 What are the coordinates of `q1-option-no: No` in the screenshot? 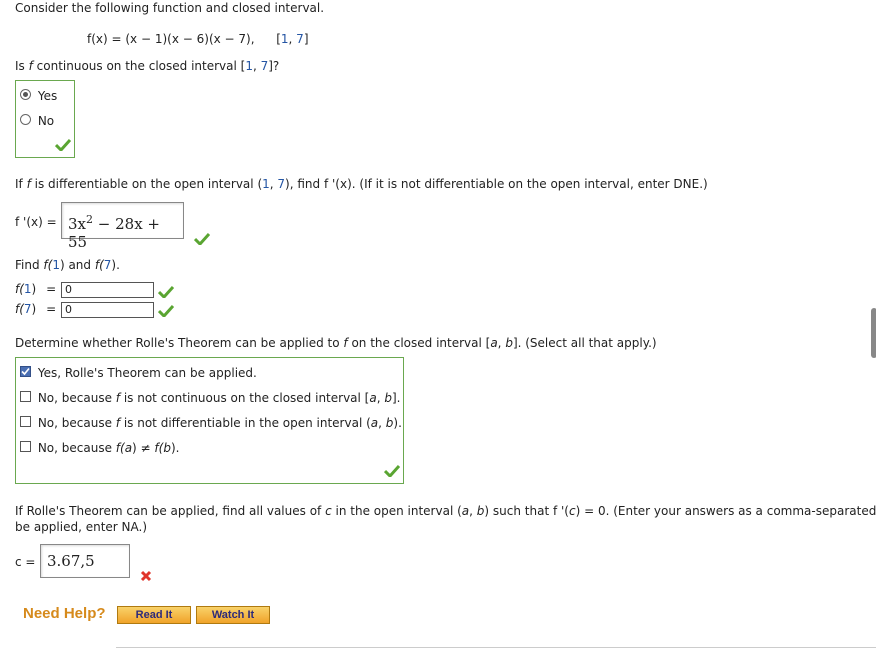 It's located at (37, 121).